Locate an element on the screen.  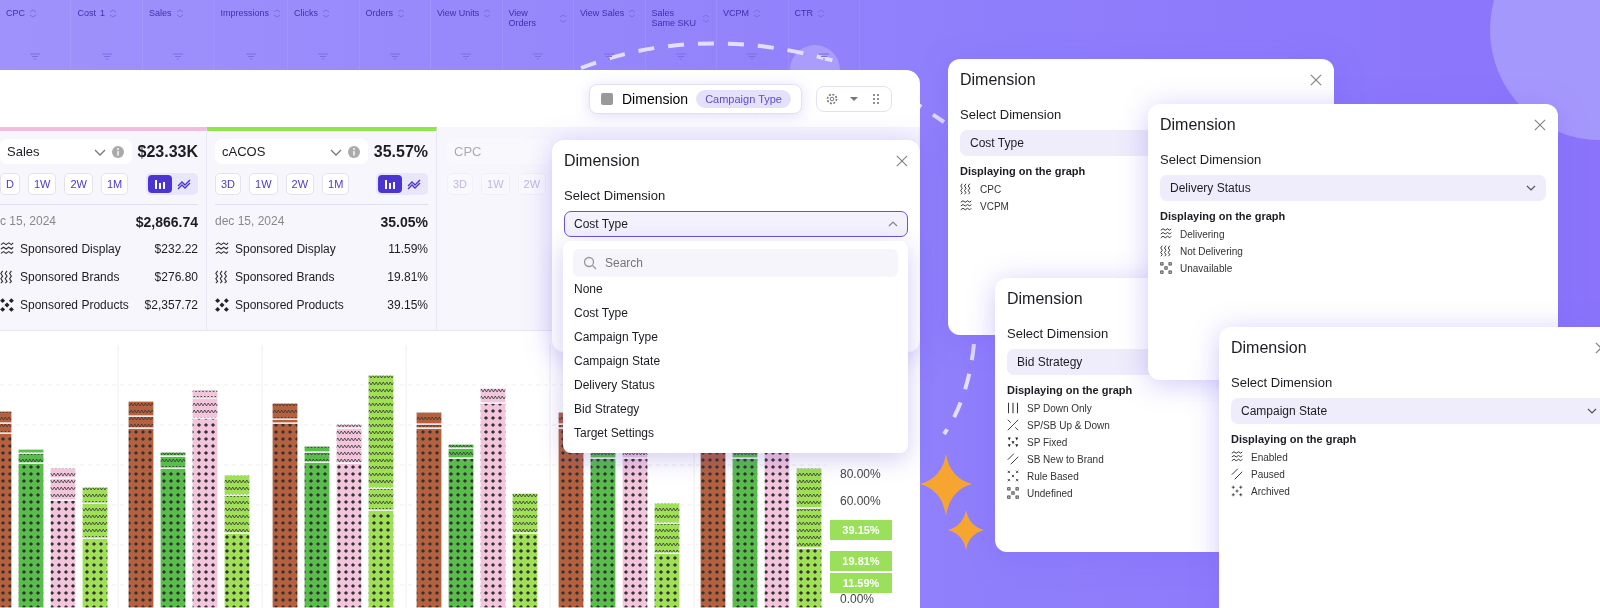
series-value: $2,357.72 is located at coordinates (171, 304).